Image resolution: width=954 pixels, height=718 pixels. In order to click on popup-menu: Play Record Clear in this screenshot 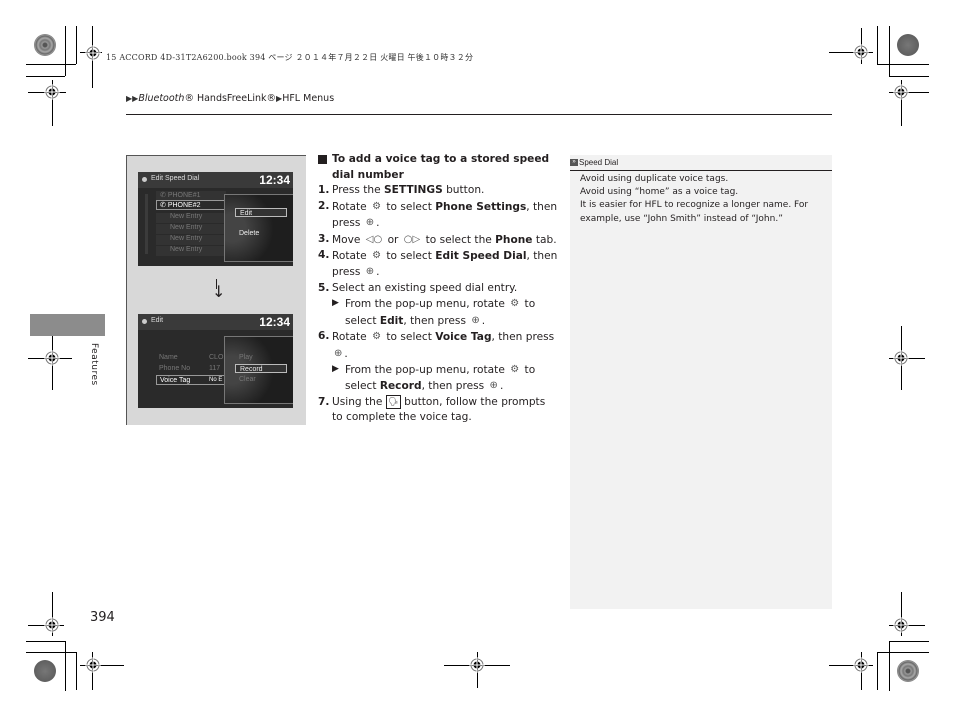, I will do `click(258, 370)`.